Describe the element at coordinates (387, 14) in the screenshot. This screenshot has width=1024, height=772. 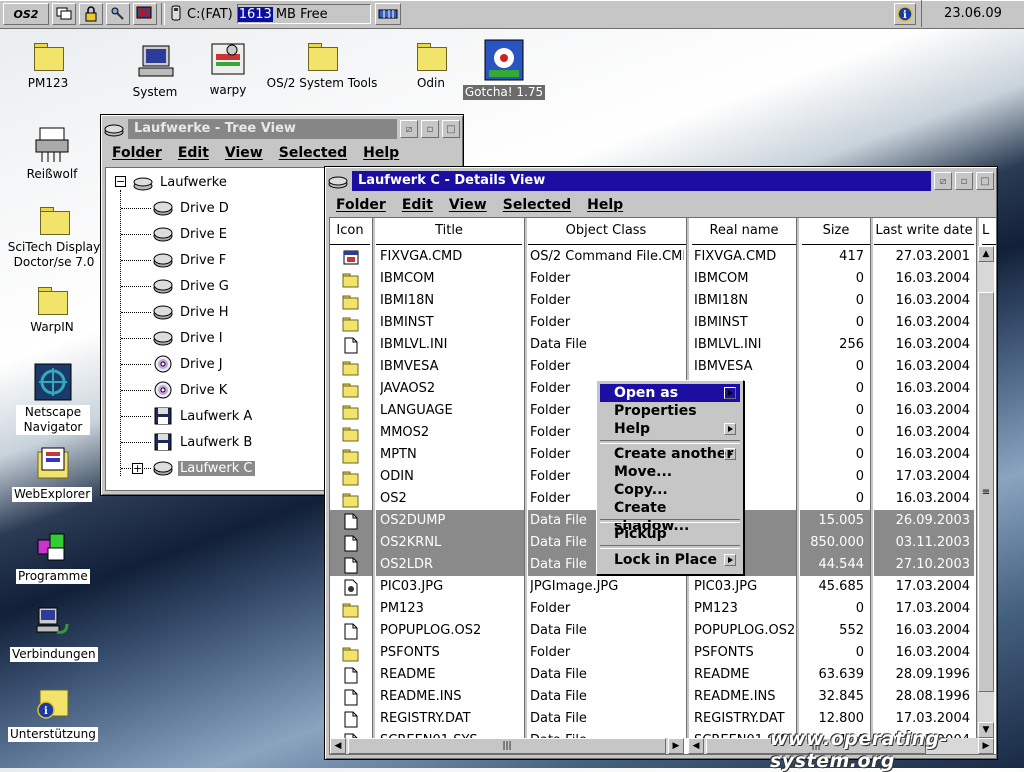
I see `memory-icon` at that location.